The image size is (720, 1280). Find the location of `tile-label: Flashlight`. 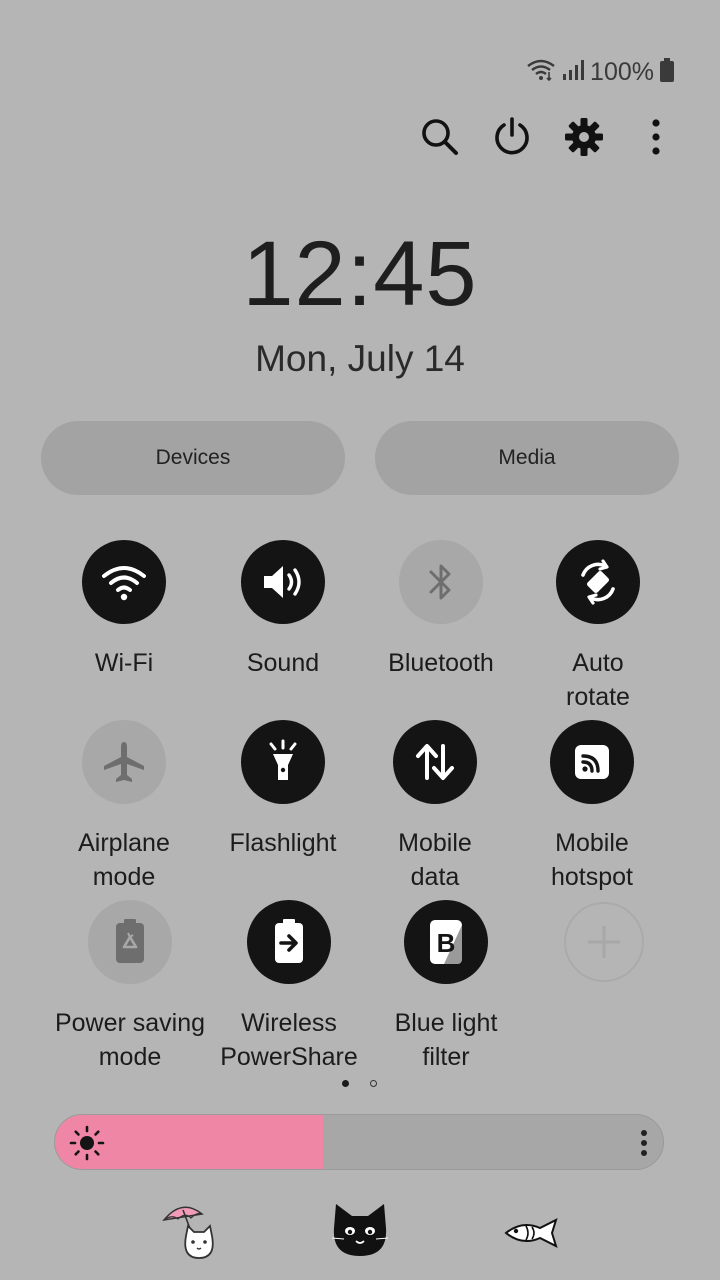

tile-label: Flashlight is located at coordinates (283, 843).